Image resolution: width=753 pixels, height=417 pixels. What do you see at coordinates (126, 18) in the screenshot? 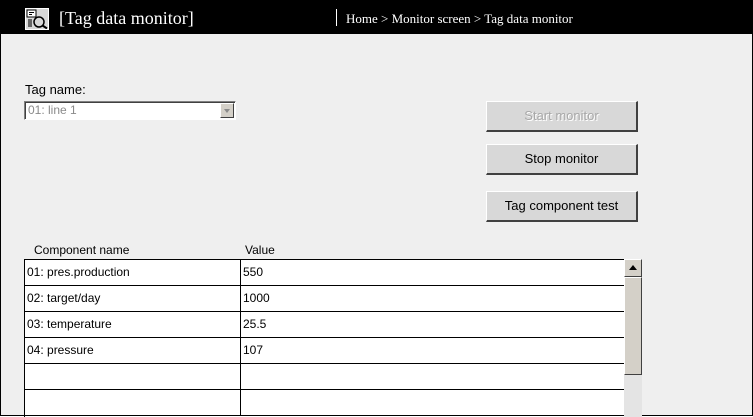
I see `window-title: [Tag data monitor]` at bounding box center [126, 18].